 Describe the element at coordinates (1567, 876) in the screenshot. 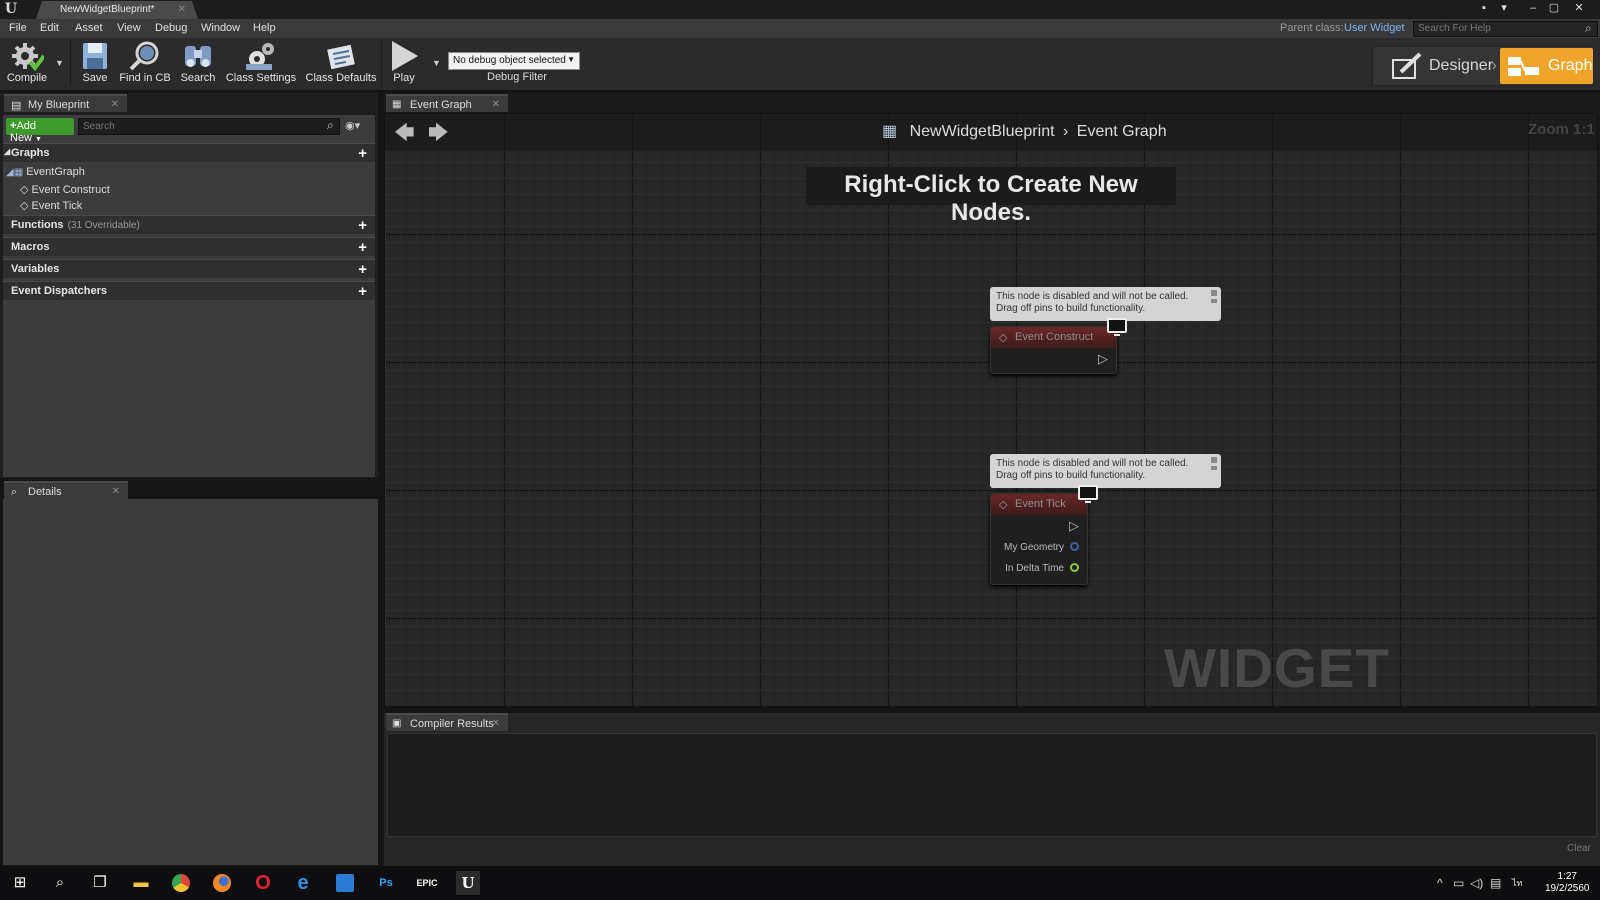

I see `clock-time: 1:27` at that location.